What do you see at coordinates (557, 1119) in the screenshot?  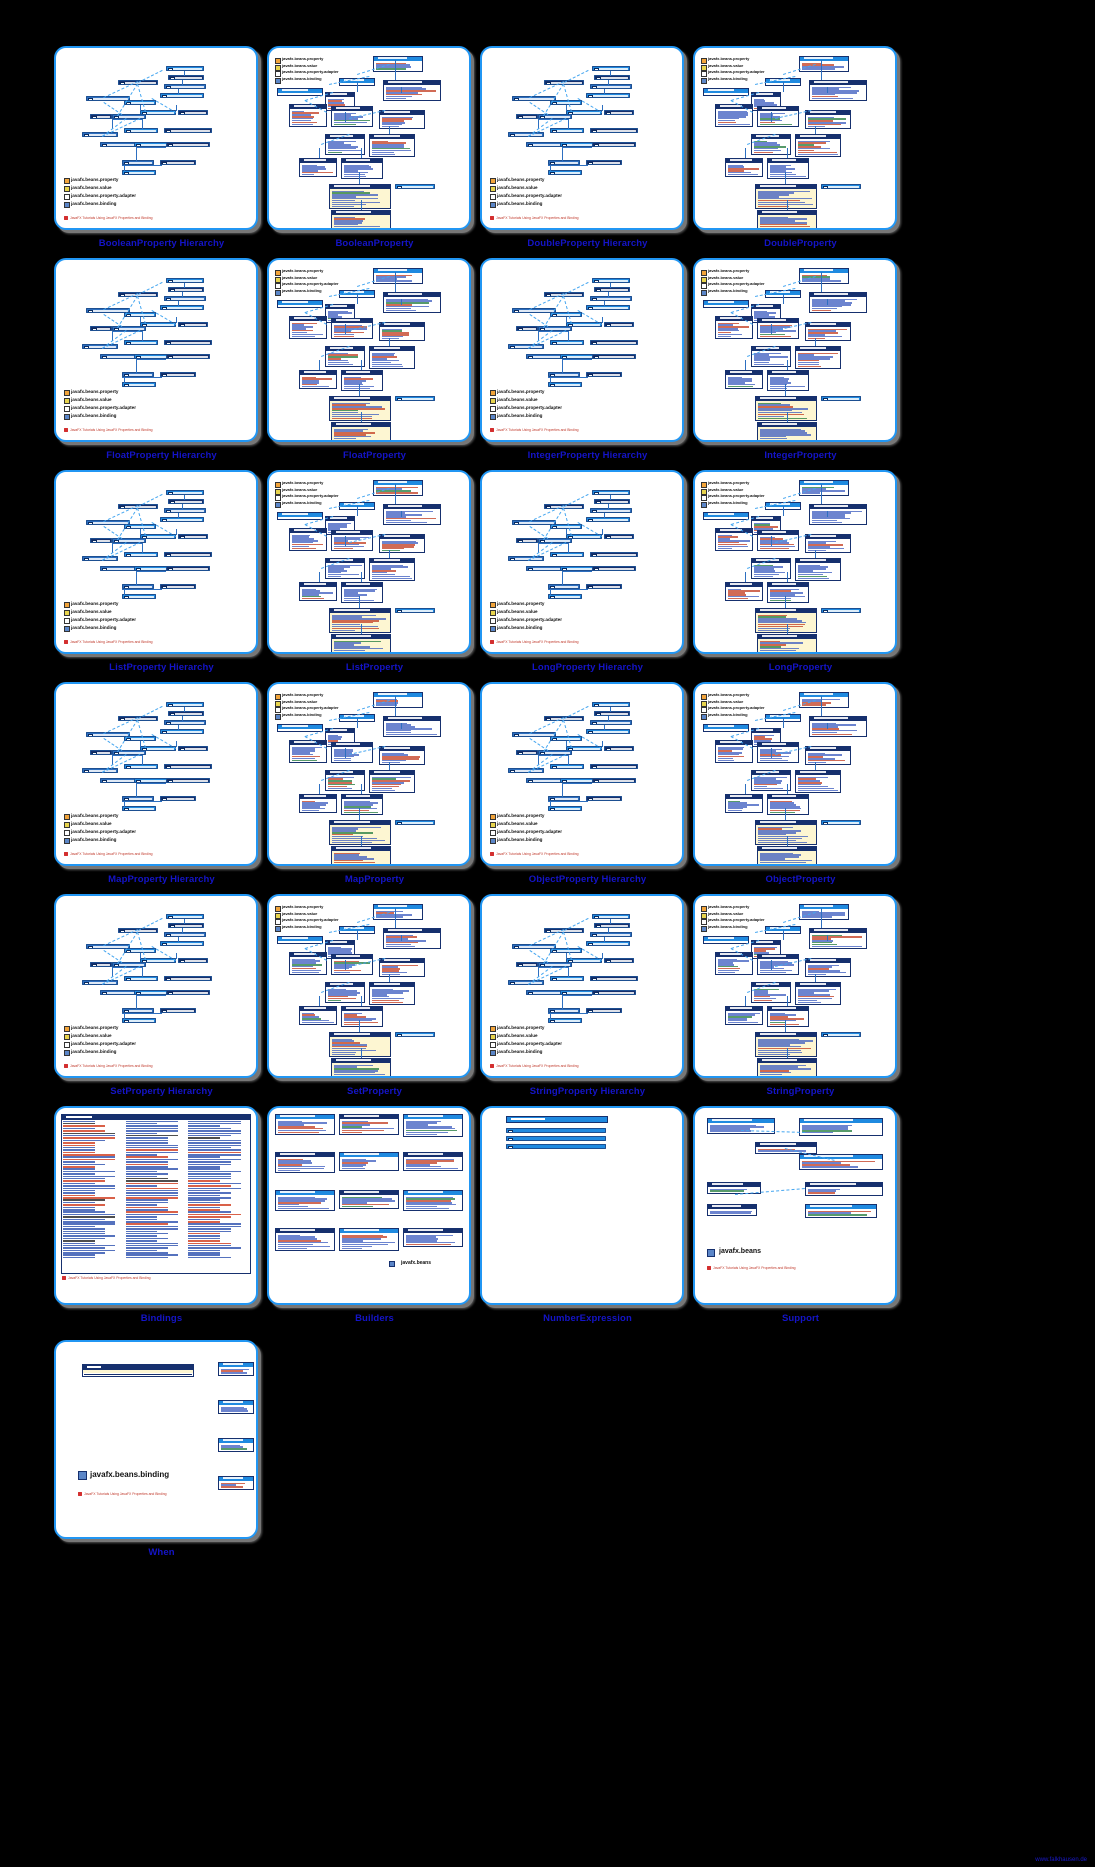 I see `numberexpression-box` at bounding box center [557, 1119].